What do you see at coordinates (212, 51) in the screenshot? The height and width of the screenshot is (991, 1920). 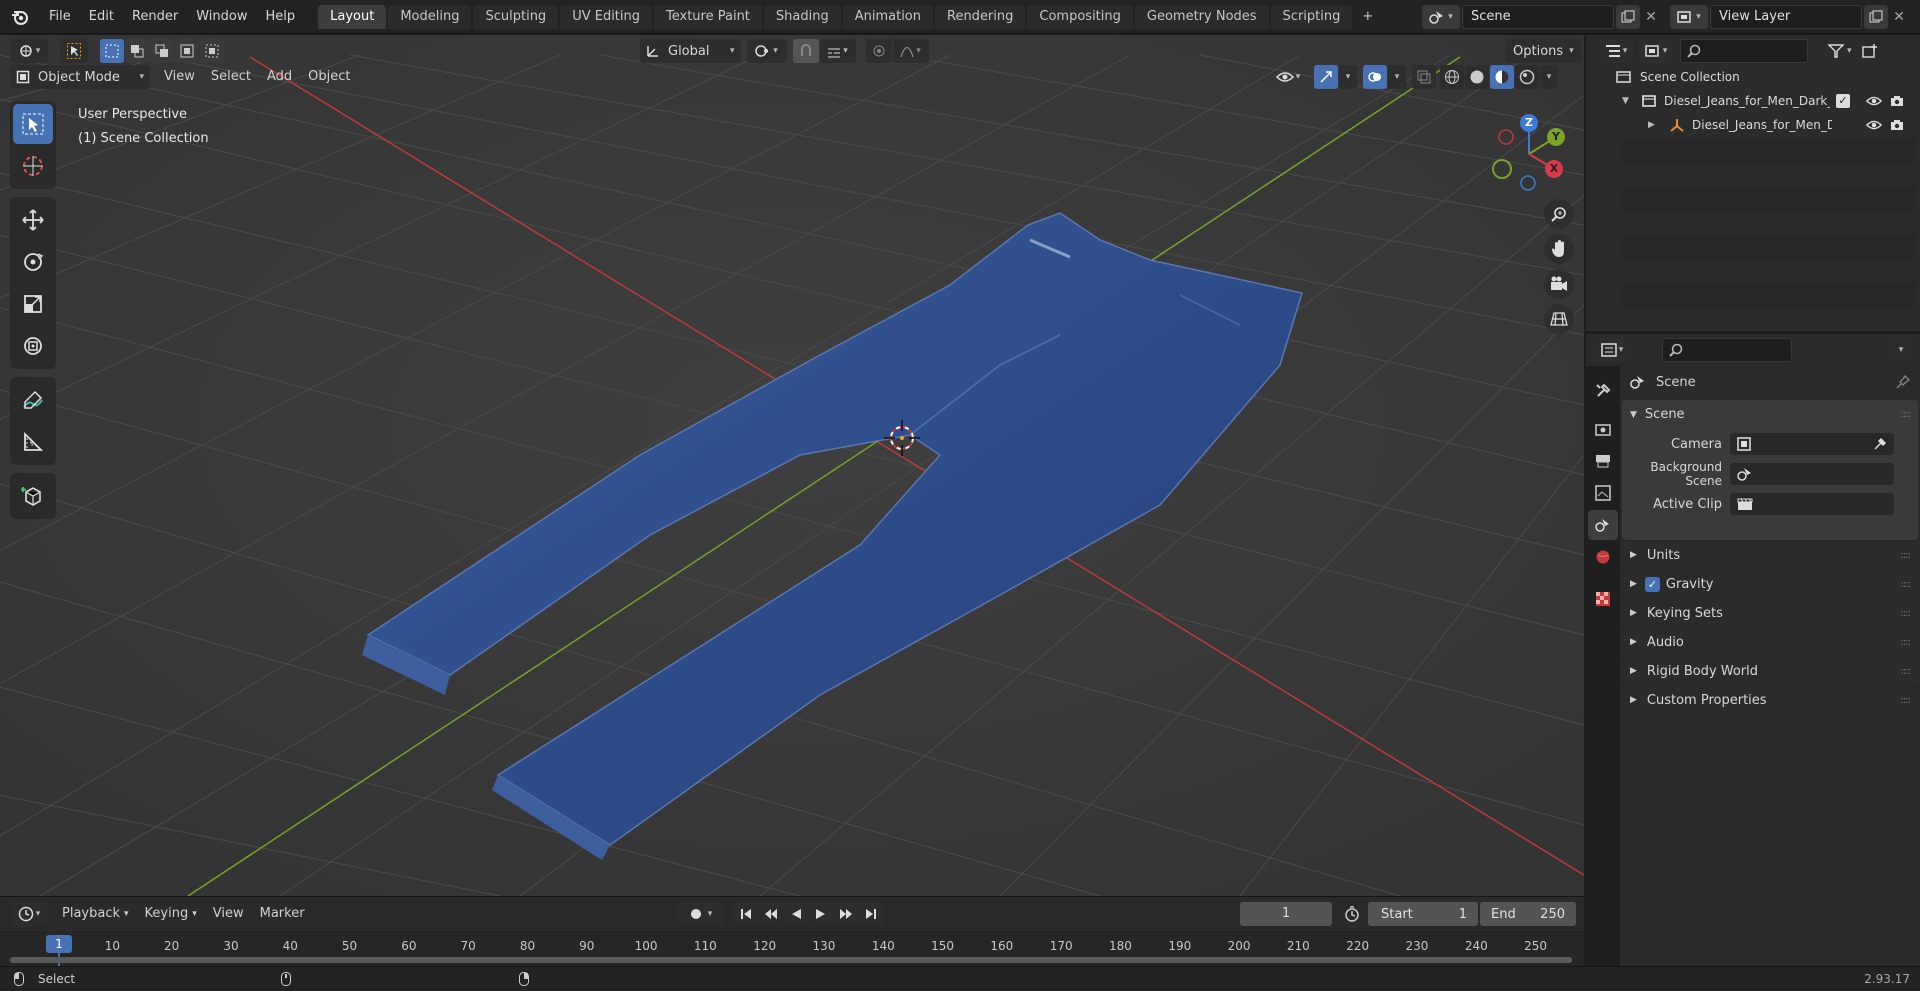 I see `select-intersect-icon` at bounding box center [212, 51].